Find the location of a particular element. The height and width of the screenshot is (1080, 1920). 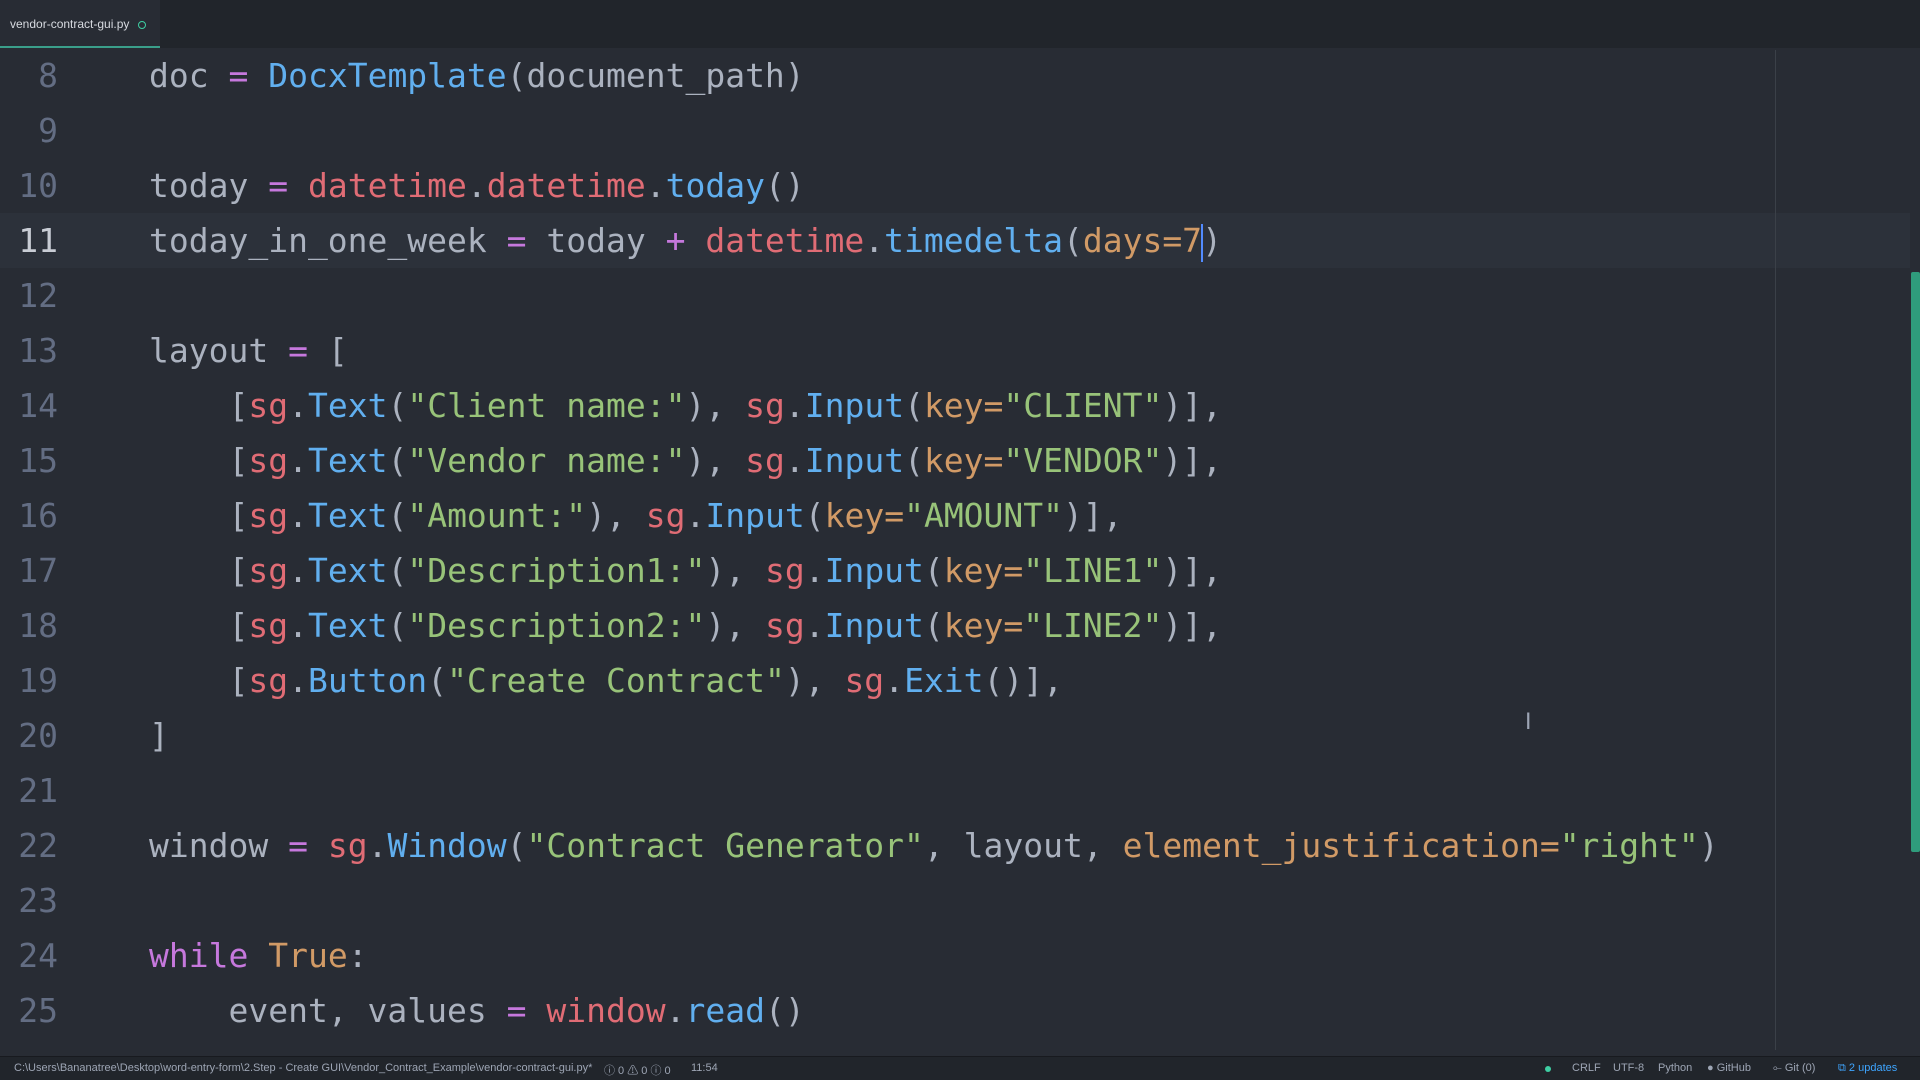

code-line: 20 ] is located at coordinates (955, 735).